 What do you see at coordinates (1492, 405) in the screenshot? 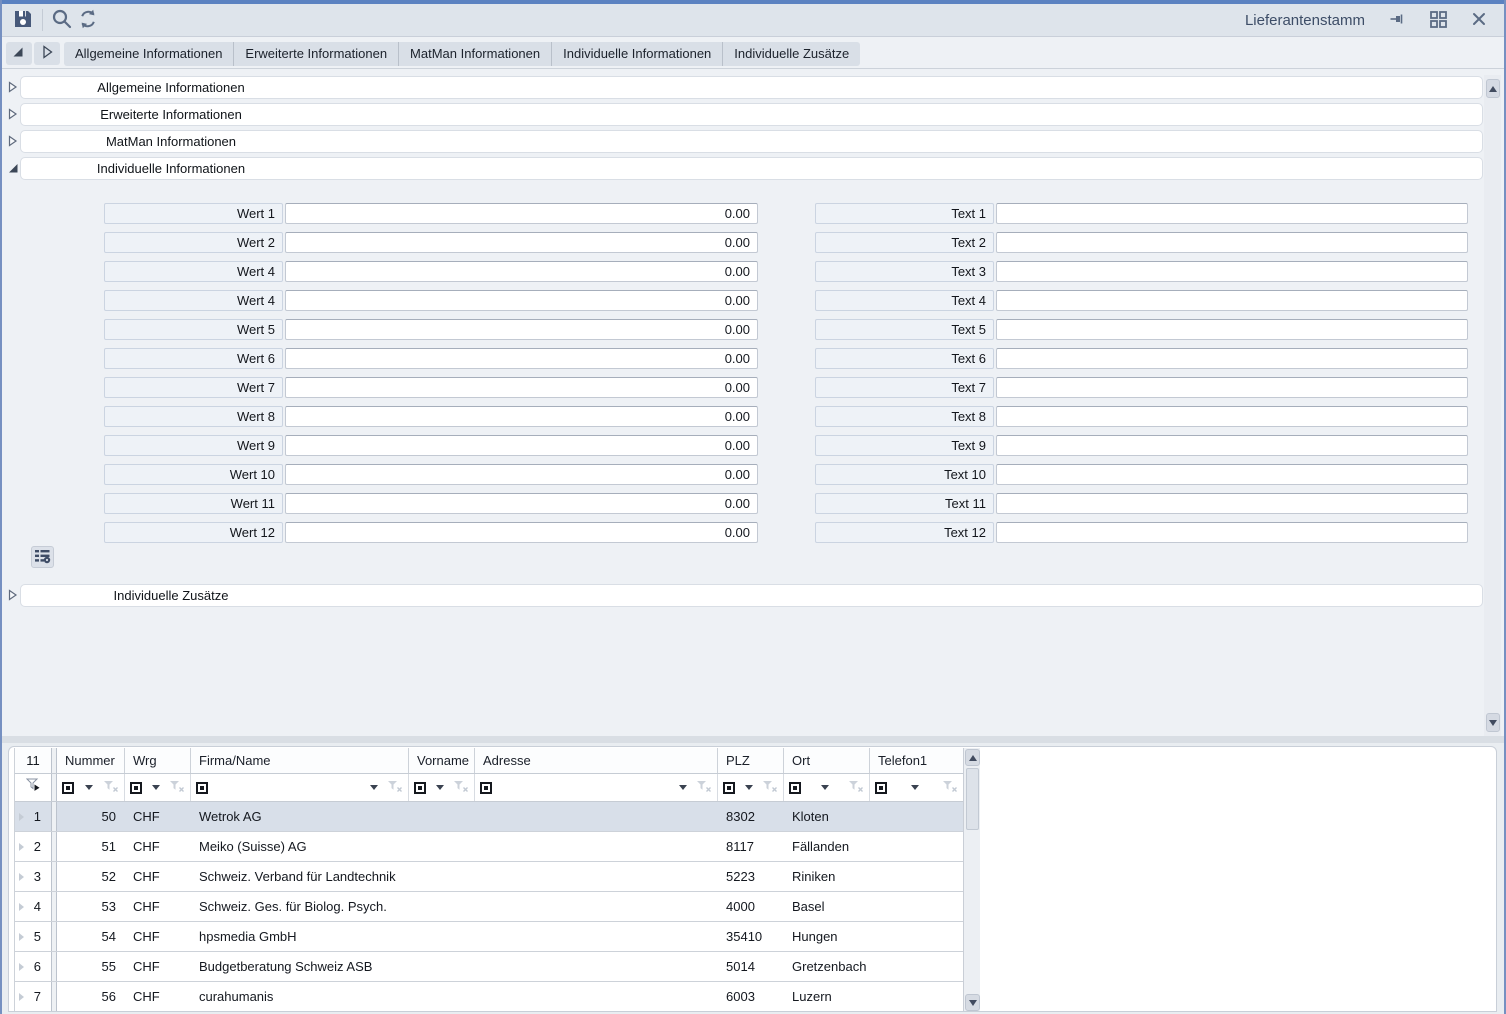
I see `main-vertical-scrollbar` at bounding box center [1492, 405].